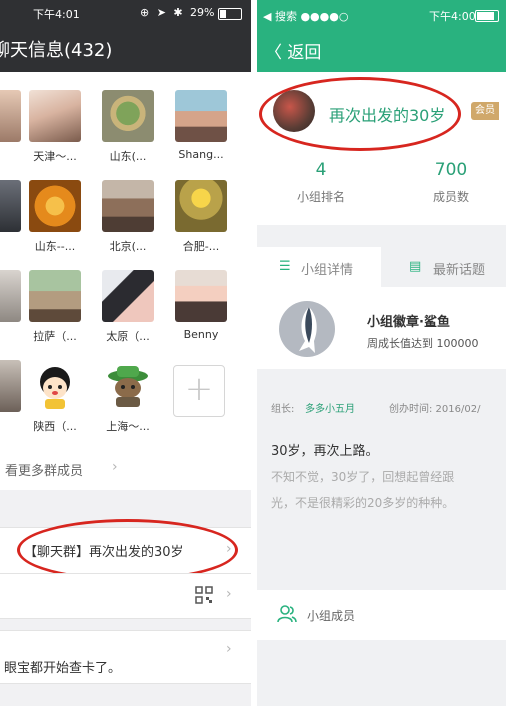 The image size is (506, 706). Describe the element at coordinates (125, 15) in the screenshot. I see `status-bar: 下午4:01 ⊕ ➤ ✱ 29%` at that location.